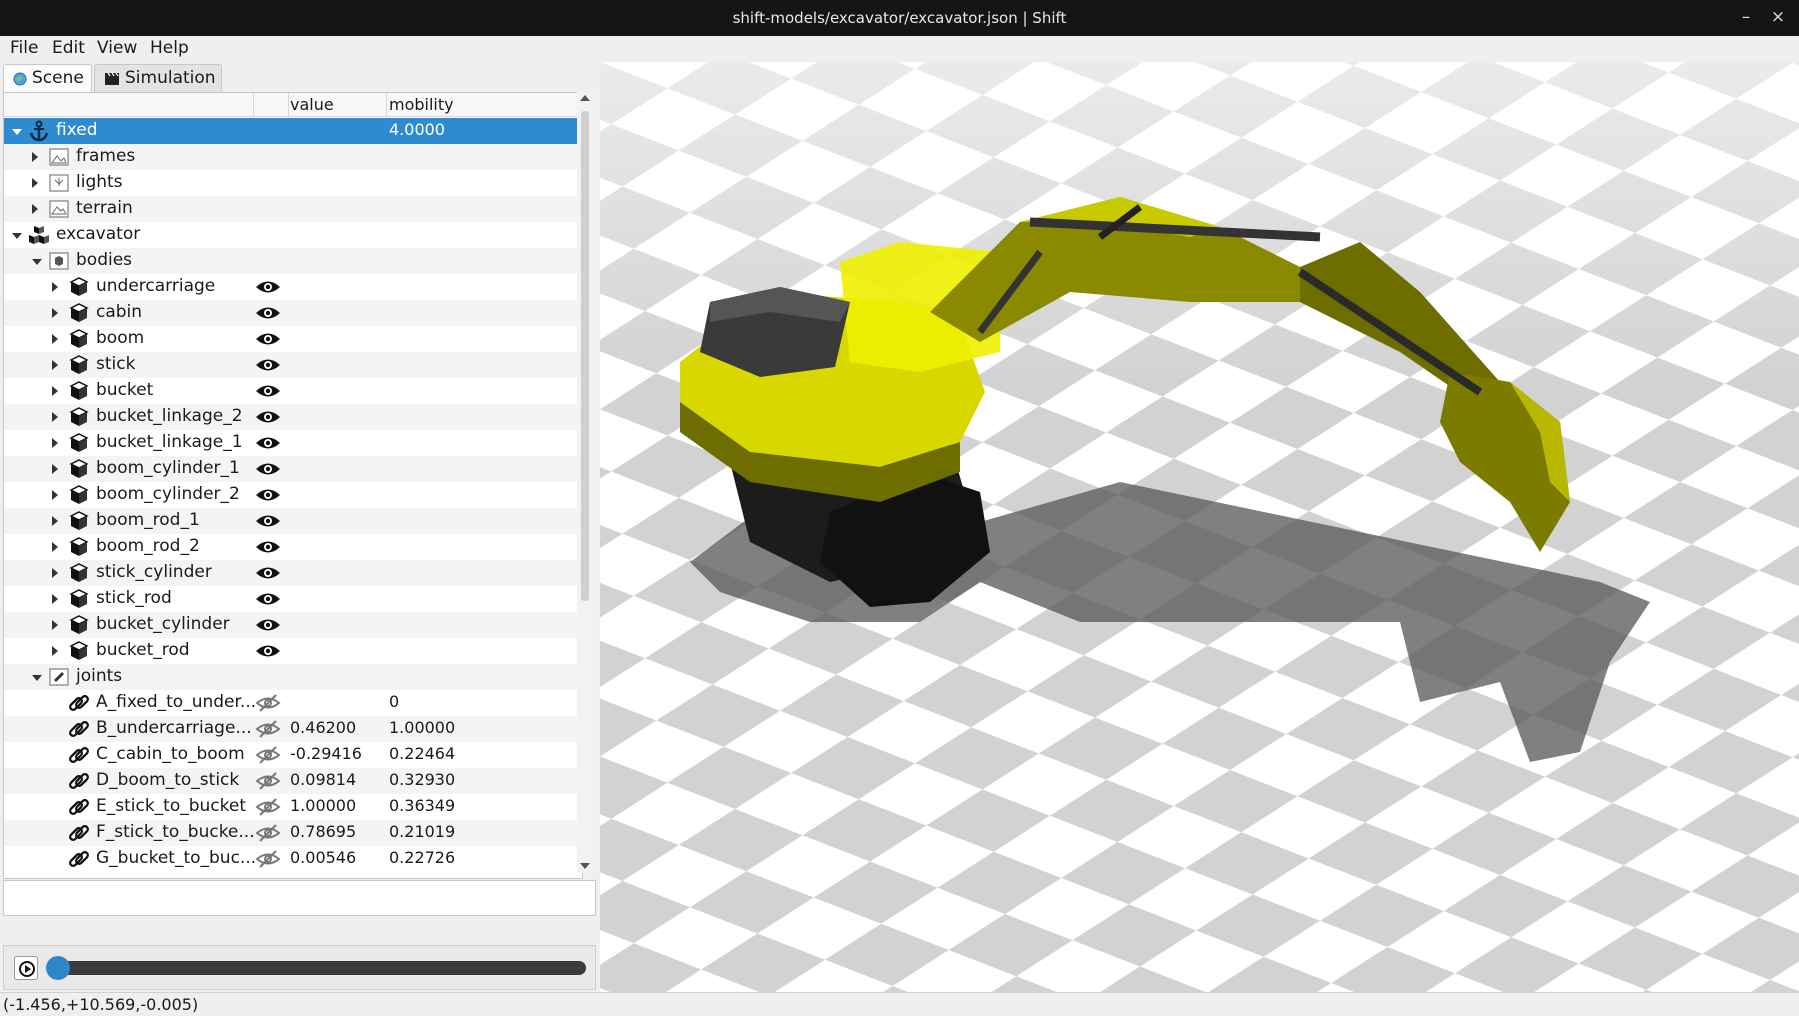 The image size is (1799, 1016). I want to click on scroll-thumb, so click(585, 356).